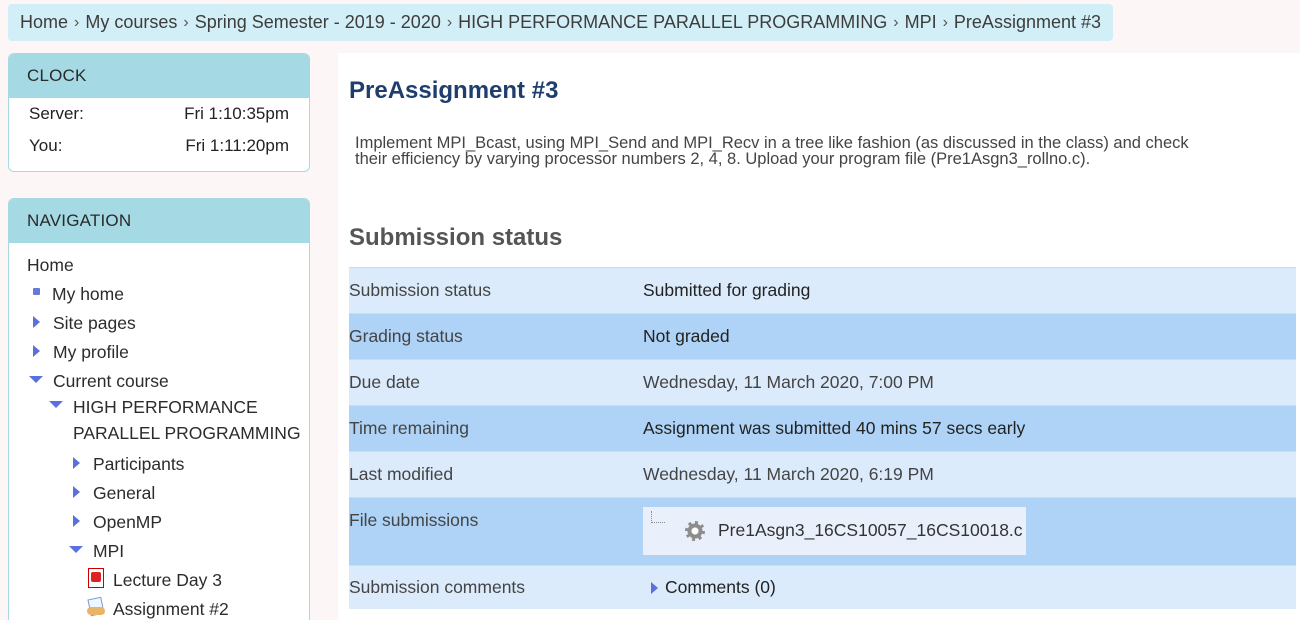 The image size is (1300, 620). What do you see at coordinates (165, 407) in the screenshot?
I see `course-name-line1: HIGH PERFORMANCE` at bounding box center [165, 407].